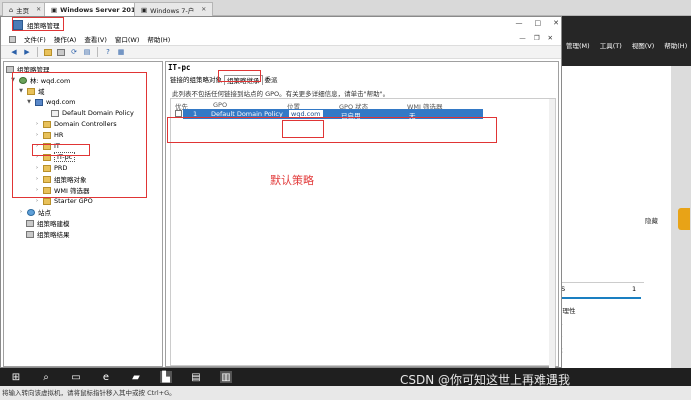 The width and height of the screenshot is (691, 400). What do you see at coordinates (634, 289) in the screenshot?
I see `sm-card-count: 1` at bounding box center [634, 289].